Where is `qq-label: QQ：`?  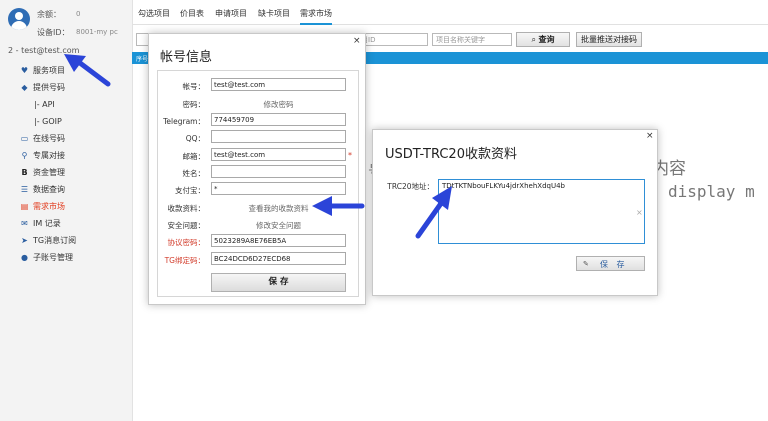 qq-label: QQ： is located at coordinates (195, 138).